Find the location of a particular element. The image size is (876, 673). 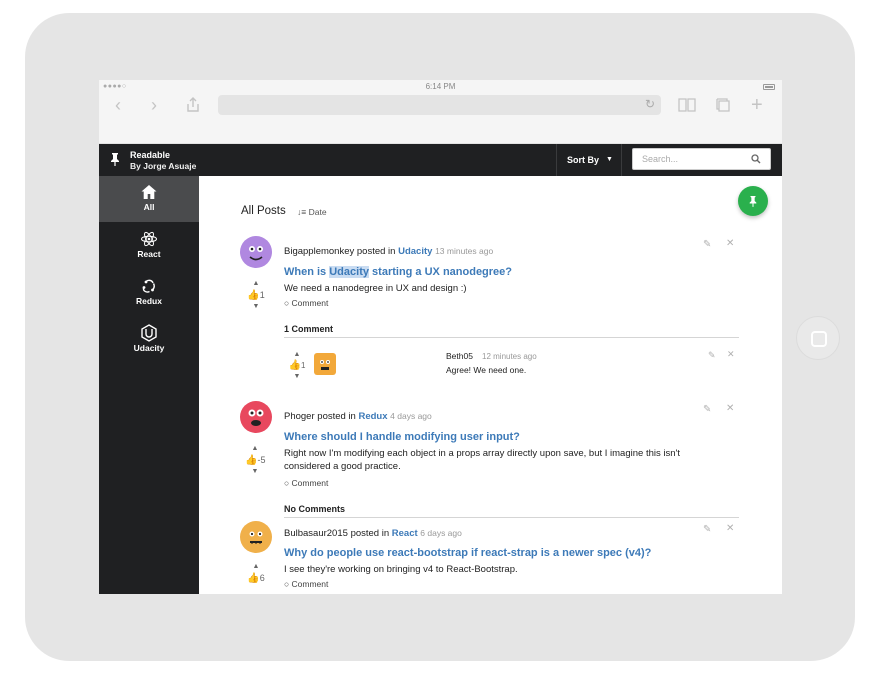

vote-control: ▲ 👍-5 ▼ is located at coordinates (255, 460).